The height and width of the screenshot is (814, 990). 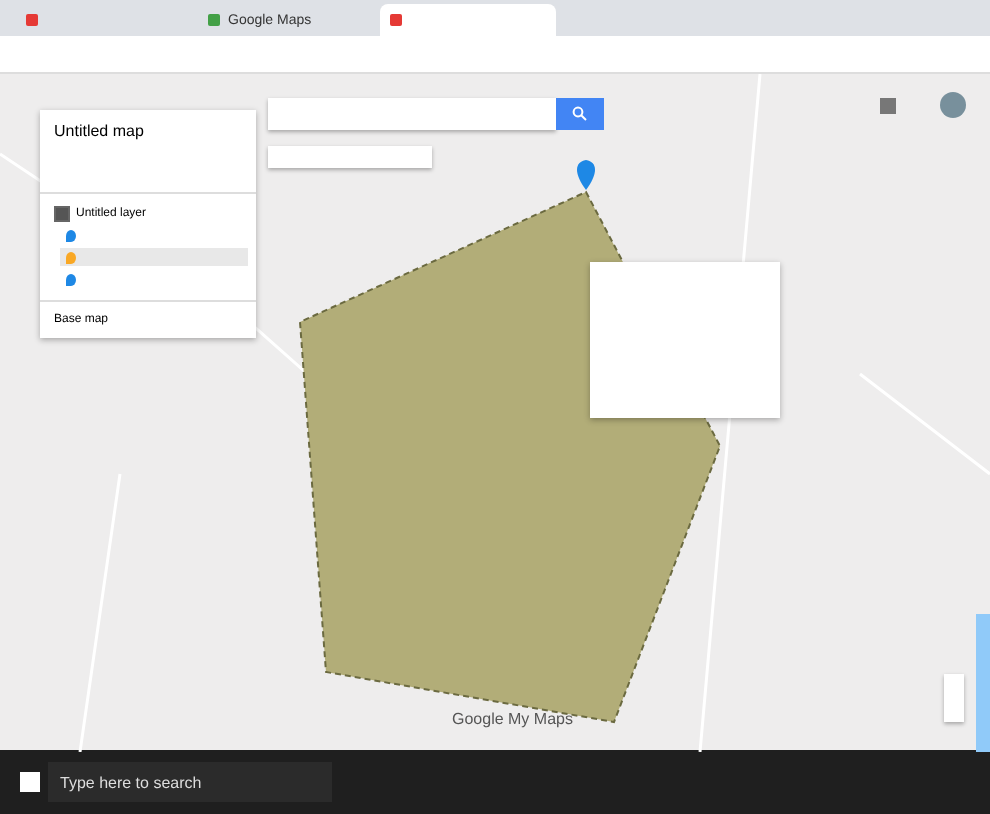 What do you see at coordinates (983, 683) in the screenshot?
I see `river` at bounding box center [983, 683].